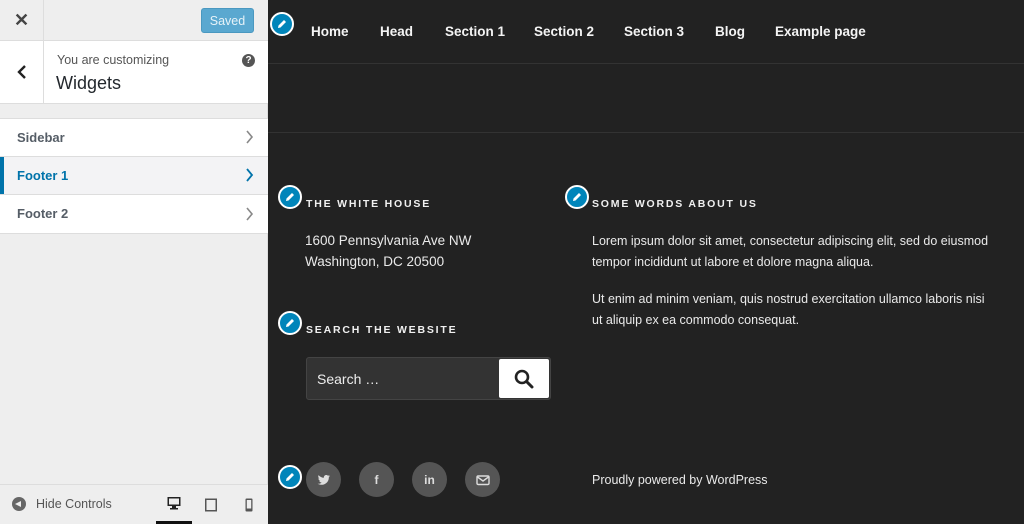 This screenshot has height=524, width=1024. What do you see at coordinates (134, 214) in the screenshot?
I see `widget-area-footer-2: Footer 2` at bounding box center [134, 214].